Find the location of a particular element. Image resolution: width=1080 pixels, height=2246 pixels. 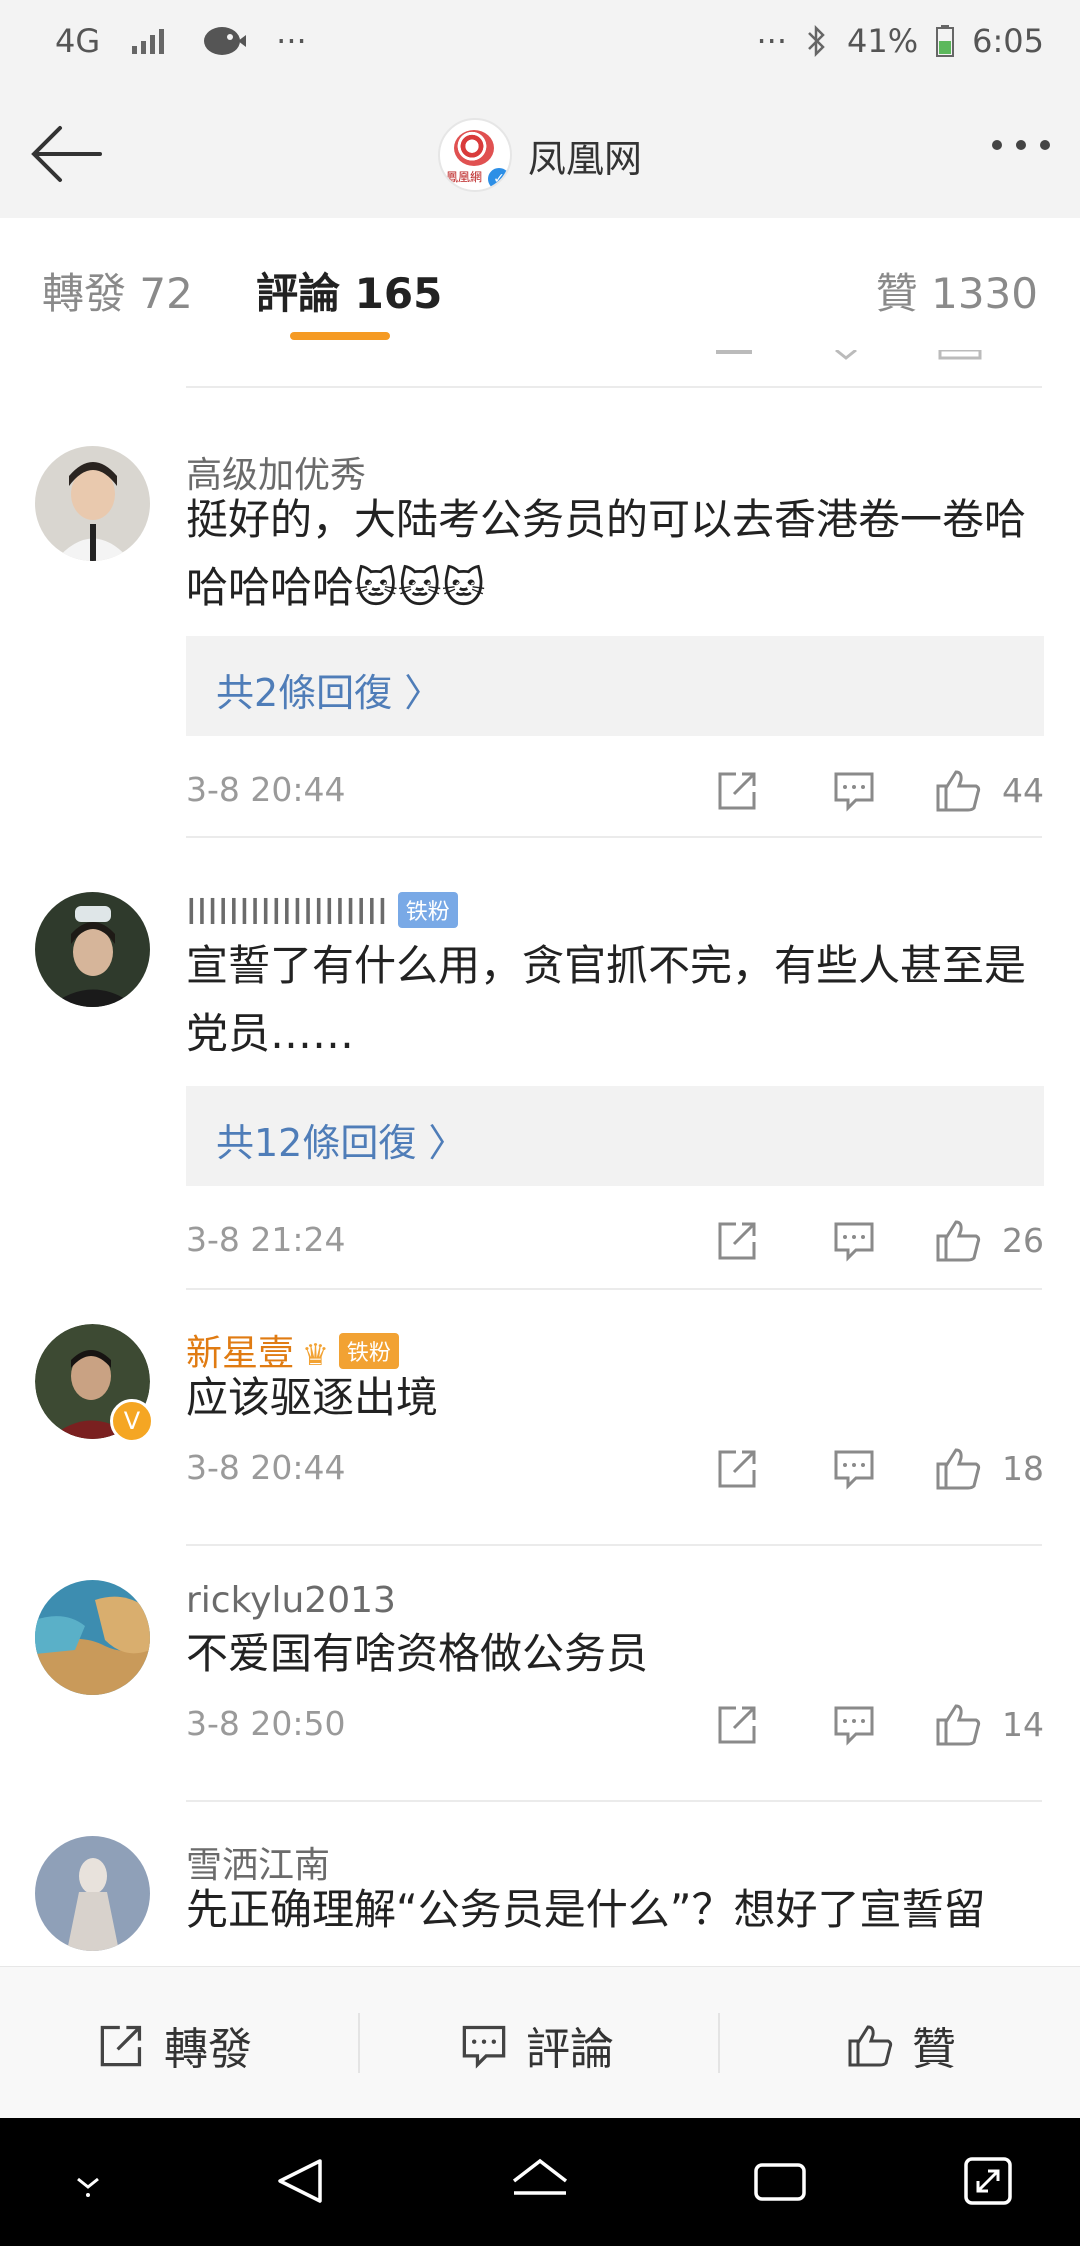

comment-actions: 18 is located at coordinates (844, 1468).